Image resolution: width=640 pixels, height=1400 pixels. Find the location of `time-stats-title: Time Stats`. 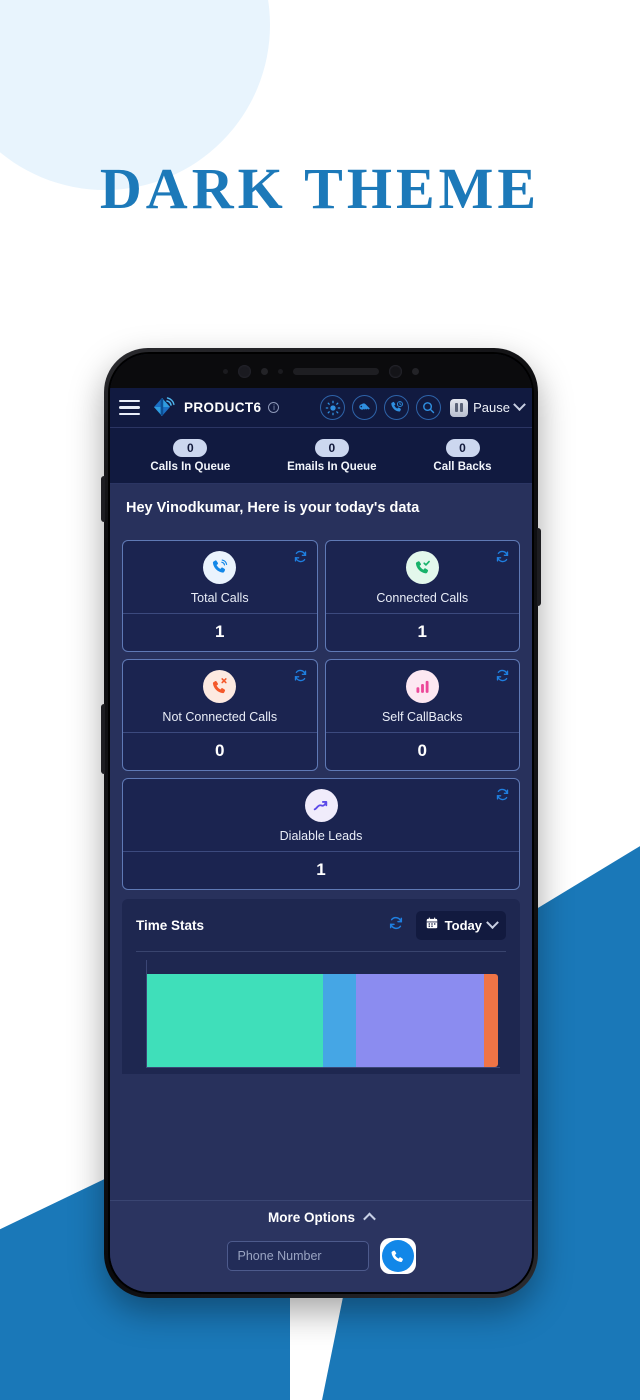

time-stats-title: Time Stats is located at coordinates (170, 925).